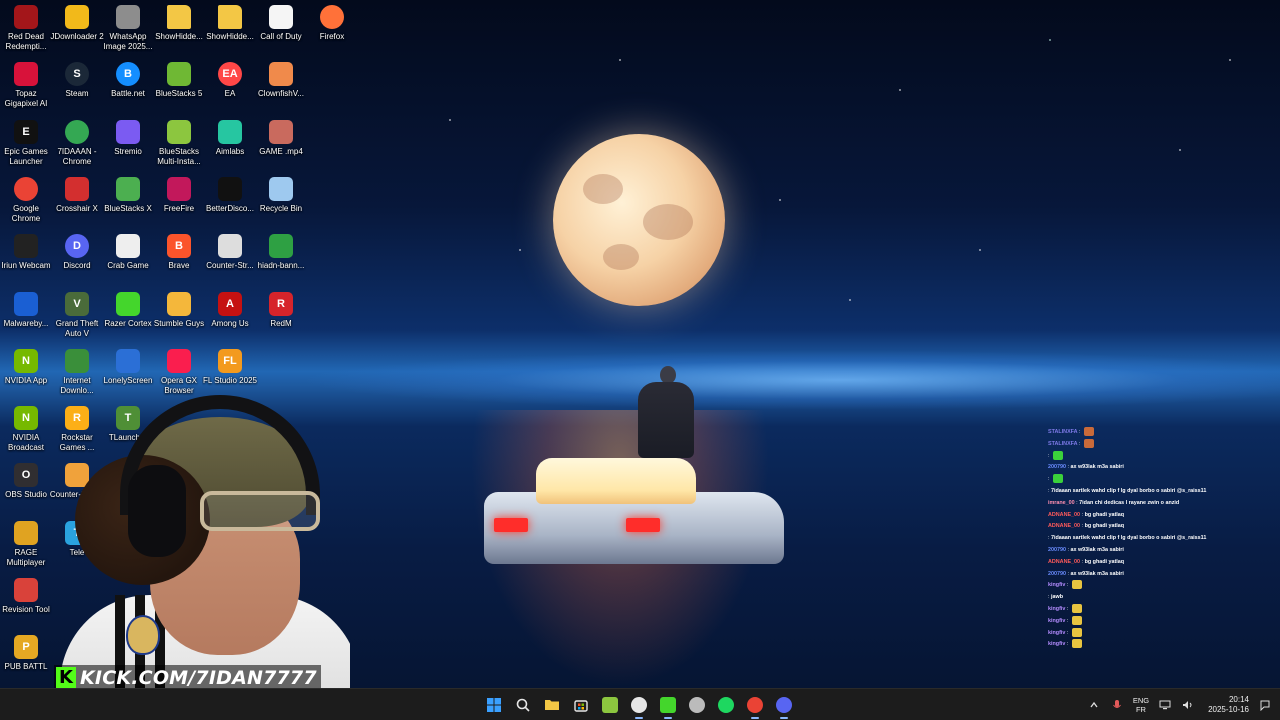  Describe the element at coordinates (179, 195) in the screenshot. I see `desktop-icon: FreeFire` at that location.